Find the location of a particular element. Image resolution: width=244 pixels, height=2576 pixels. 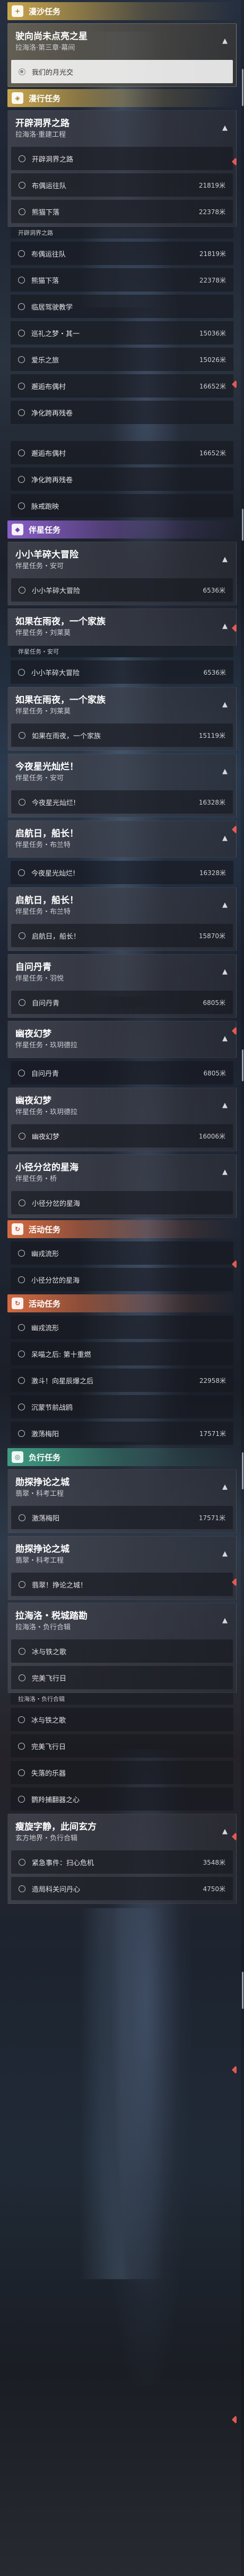

mission-card: 小径分岔的星海 伴星任务・桥 ▲ 小径分岔的星海 is located at coordinates (122, 1186).